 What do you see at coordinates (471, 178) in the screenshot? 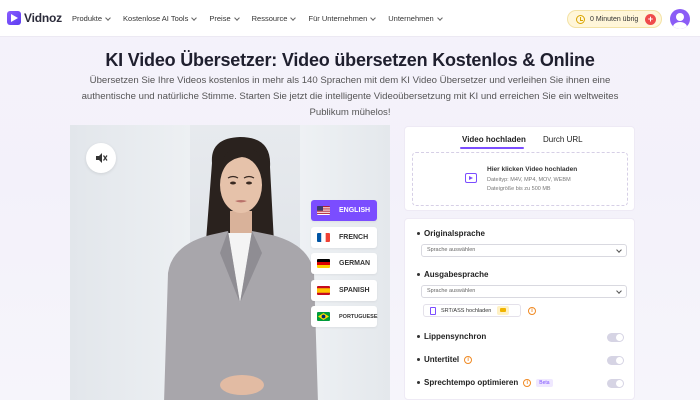
I see `video-upload-icon` at bounding box center [471, 178].